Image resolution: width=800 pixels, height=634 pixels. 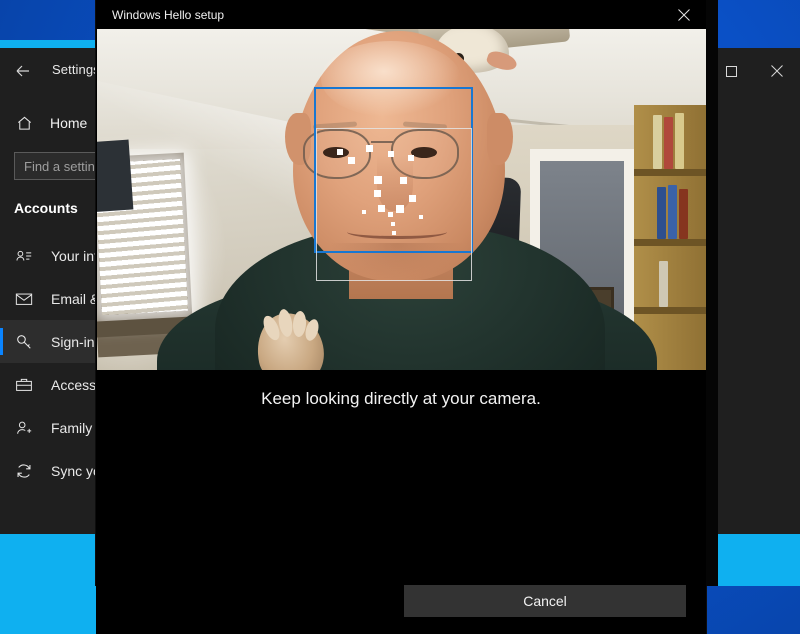 What do you see at coordinates (76, 69) in the screenshot?
I see `page-title: Settings` at bounding box center [76, 69].